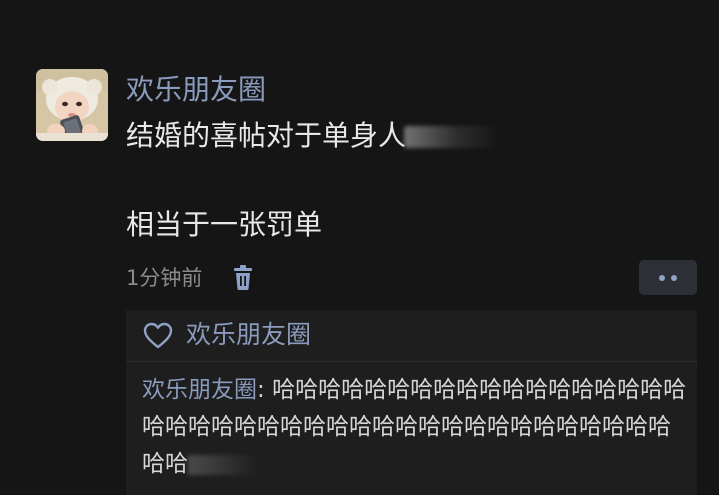 The width and height of the screenshot is (719, 495). Describe the element at coordinates (243, 278) in the screenshot. I see `trash-icon` at that location.